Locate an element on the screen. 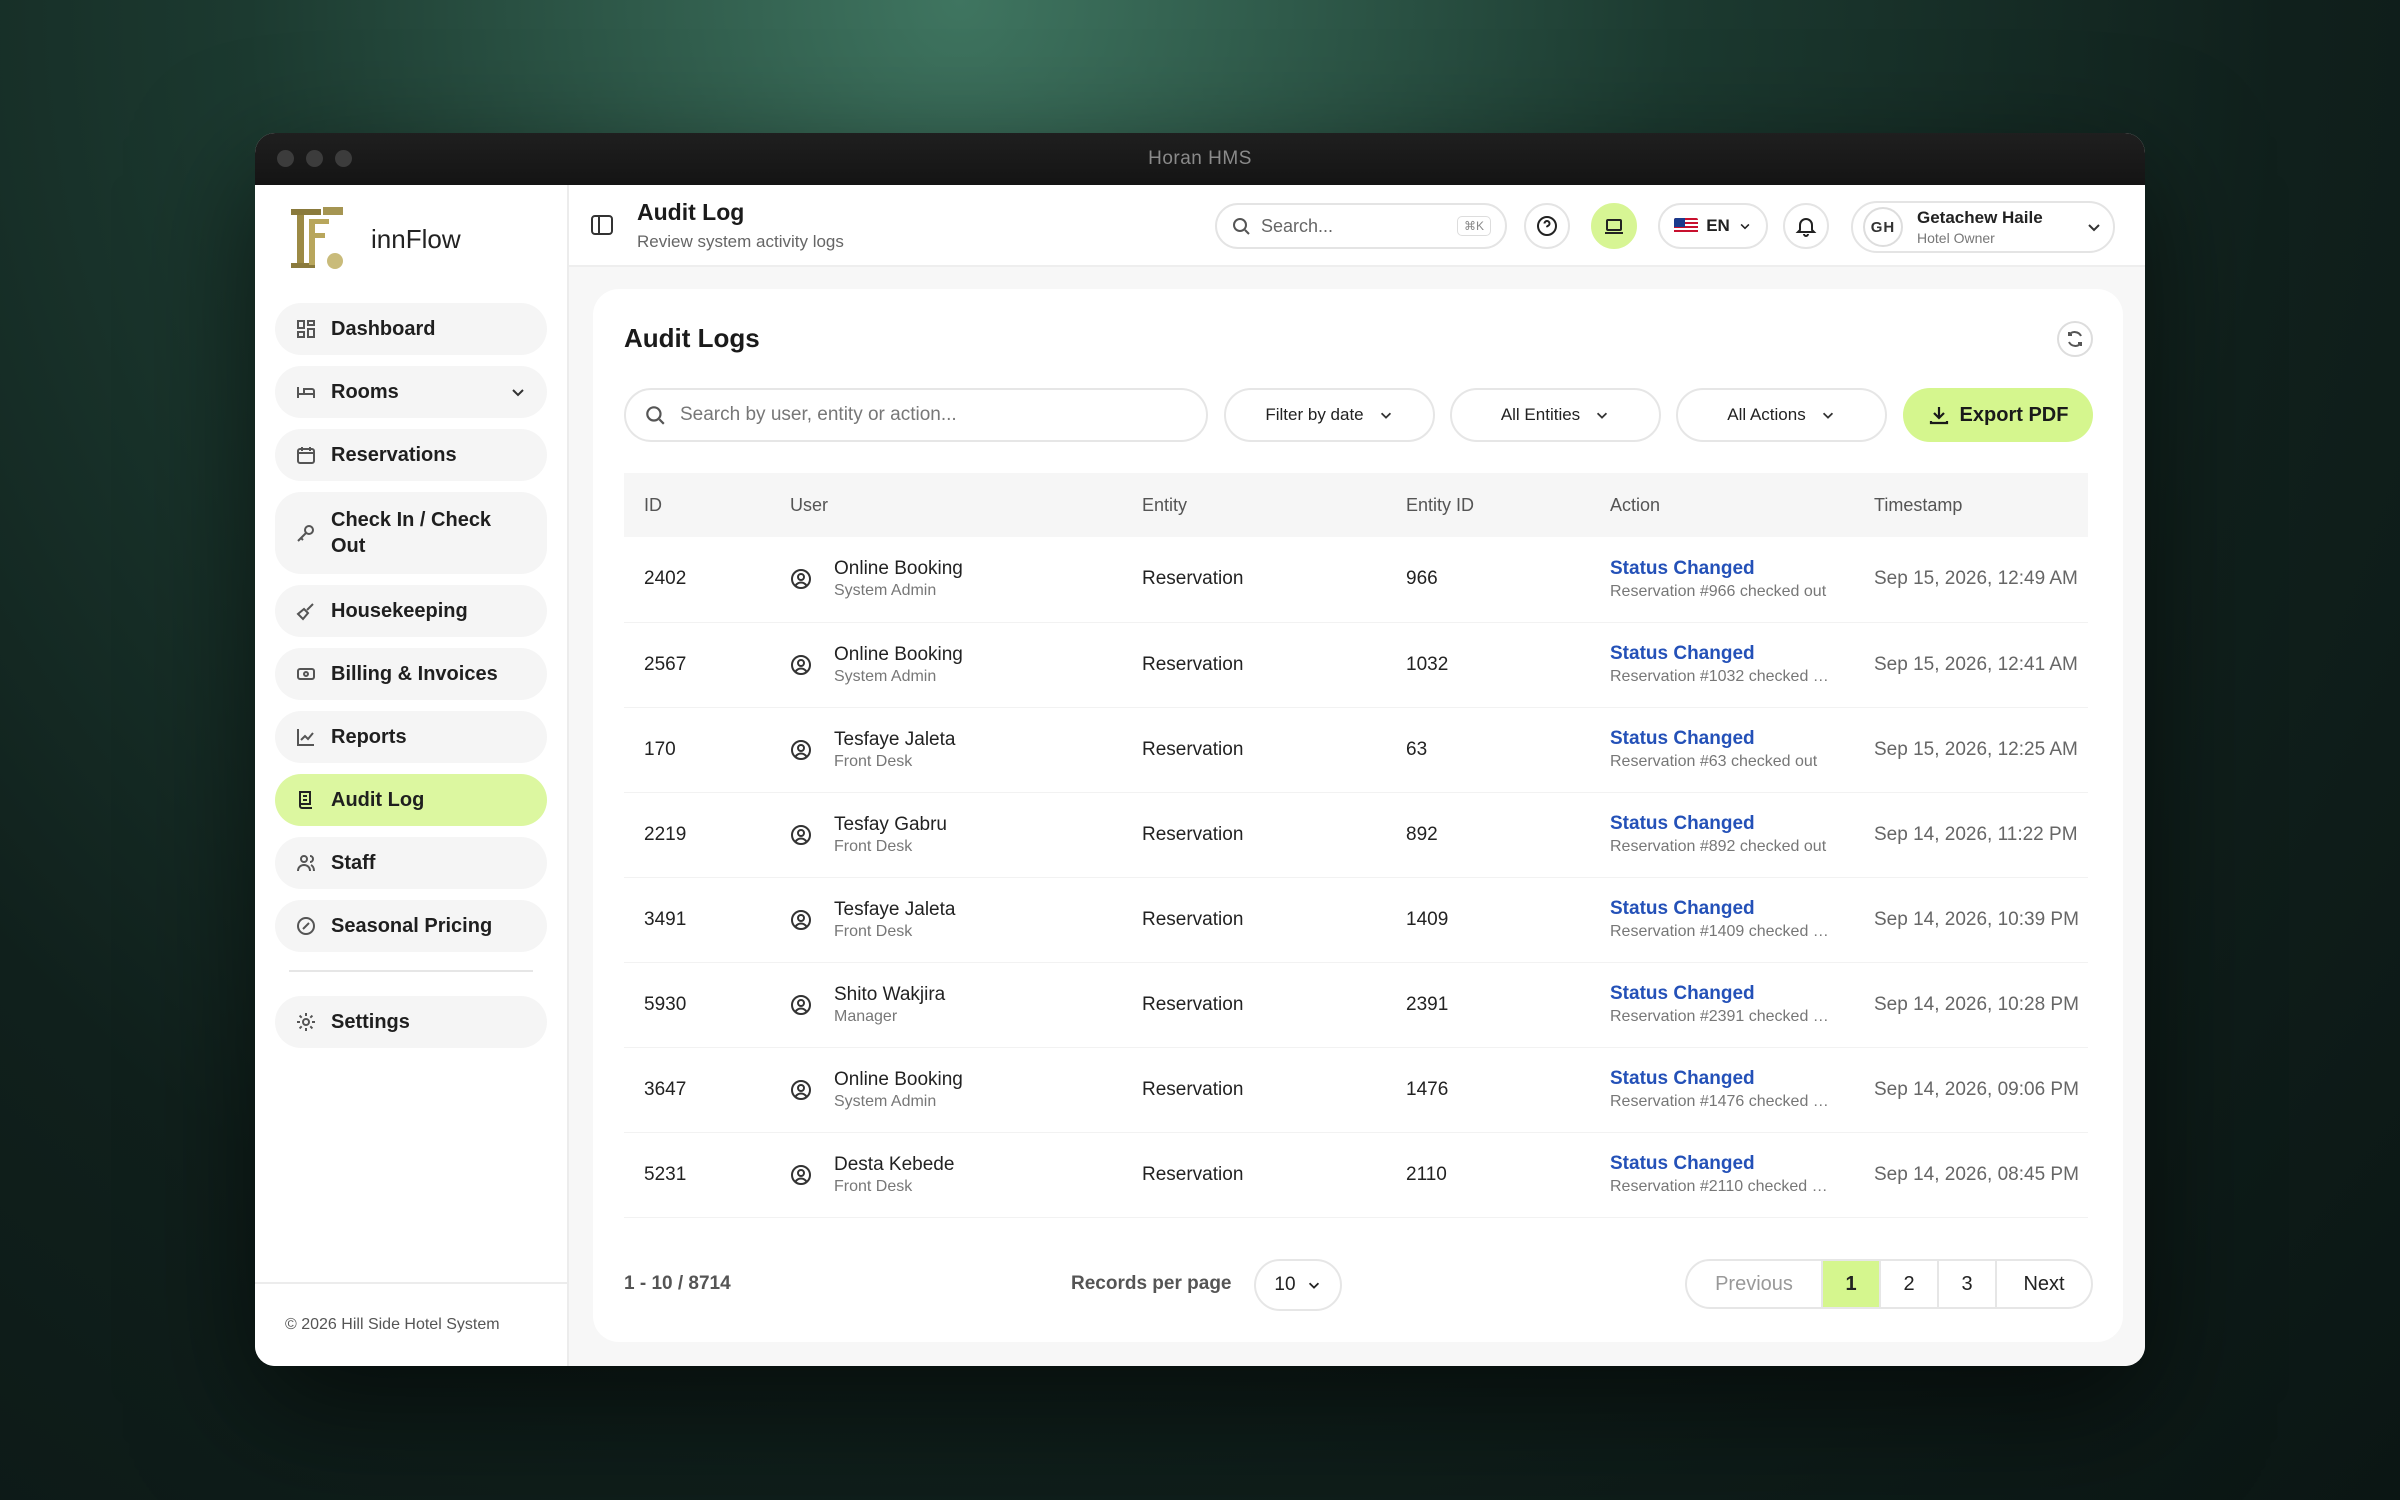 The width and height of the screenshot is (2400, 1500). global-search-input: Search... ⌘K is located at coordinates (1361, 226).